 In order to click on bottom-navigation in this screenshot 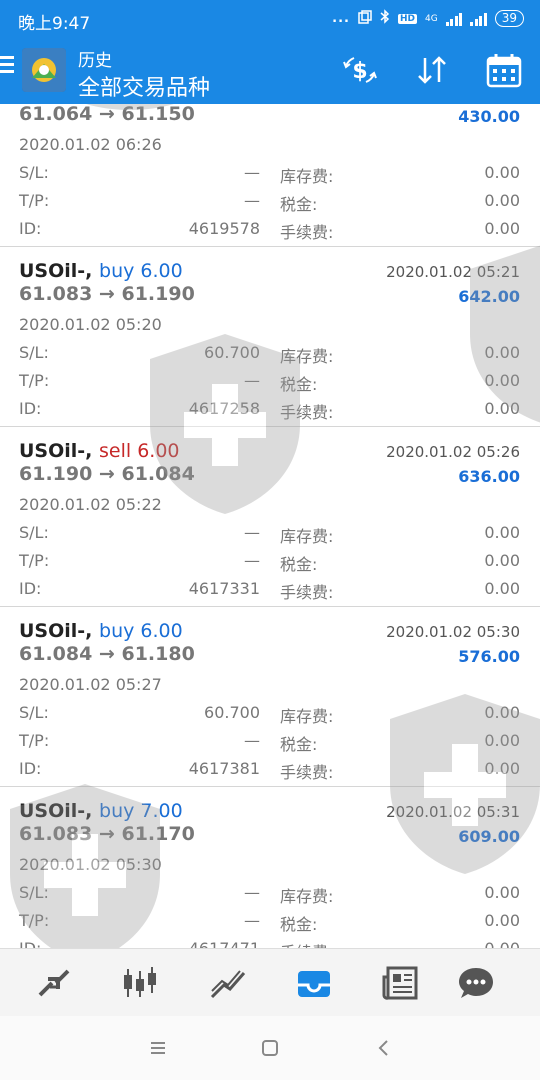, I will do `click(270, 982)`.